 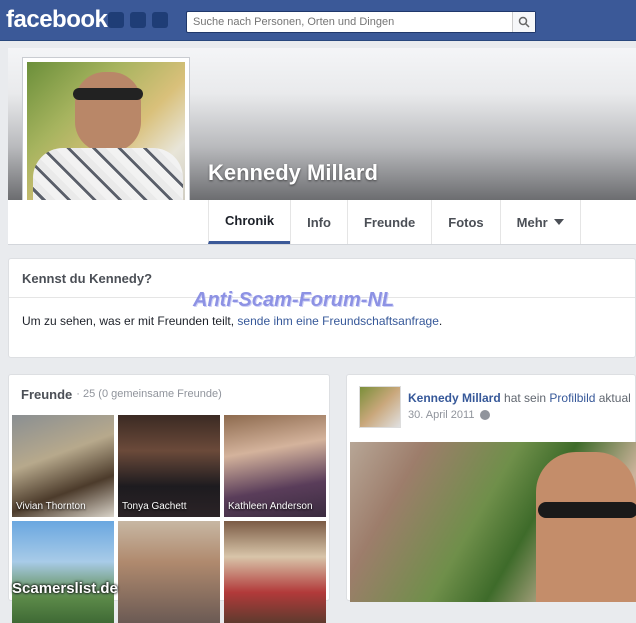 What do you see at coordinates (337, 321) in the screenshot?
I see `friend-request-link: sende ihm eine Freundschaftsanfrage` at bounding box center [337, 321].